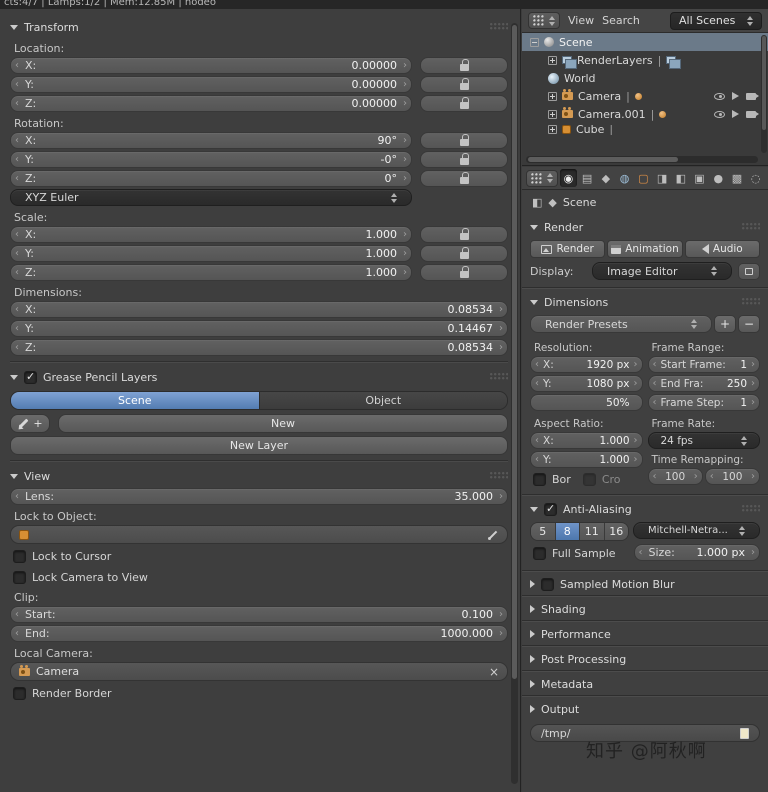 The height and width of the screenshot is (792, 768). I want to click on aa-sample-8-button: 8, so click(566, 531).